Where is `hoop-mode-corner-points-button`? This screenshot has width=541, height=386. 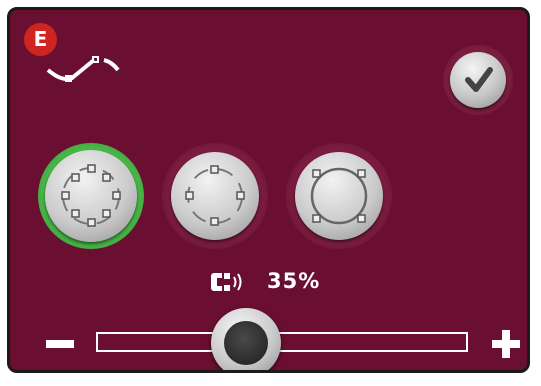
hoop-mode-corner-points-button is located at coordinates (339, 196).